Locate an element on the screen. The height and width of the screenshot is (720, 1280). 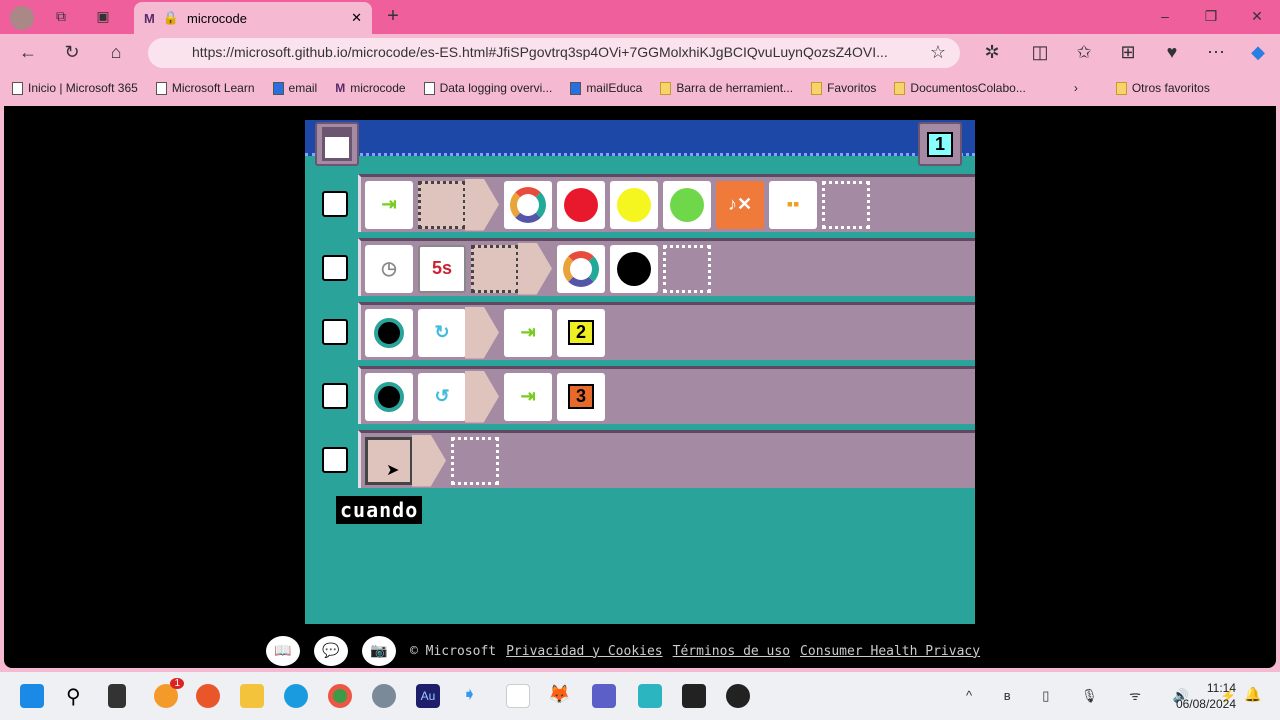
bookmark: Inicio | Microsoft 365 is located at coordinates (75, 88).